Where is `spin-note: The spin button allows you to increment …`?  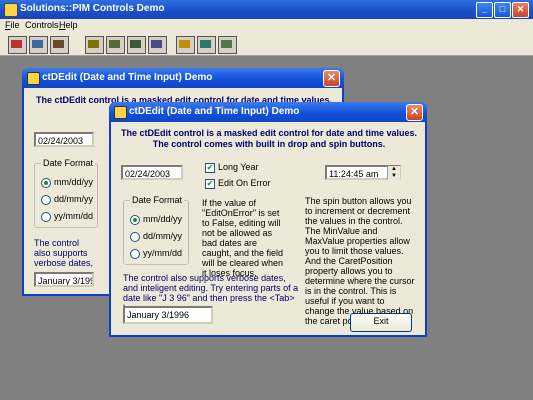
spin-note: The spin button allows you to increment … is located at coordinates (360, 261).